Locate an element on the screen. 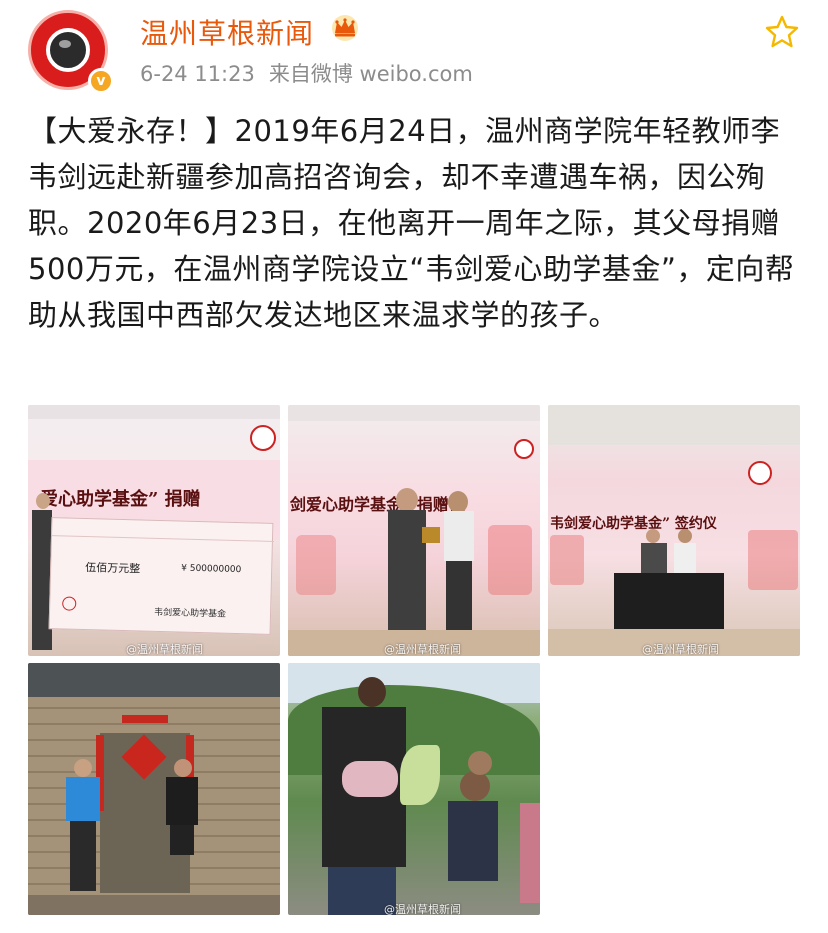 Image resolution: width=828 pixels, height=933 pixels. photo-donation-ceremony: 剑爱心助学基金” 捐赠仪 @温州草根新闻 is located at coordinates (414, 530).